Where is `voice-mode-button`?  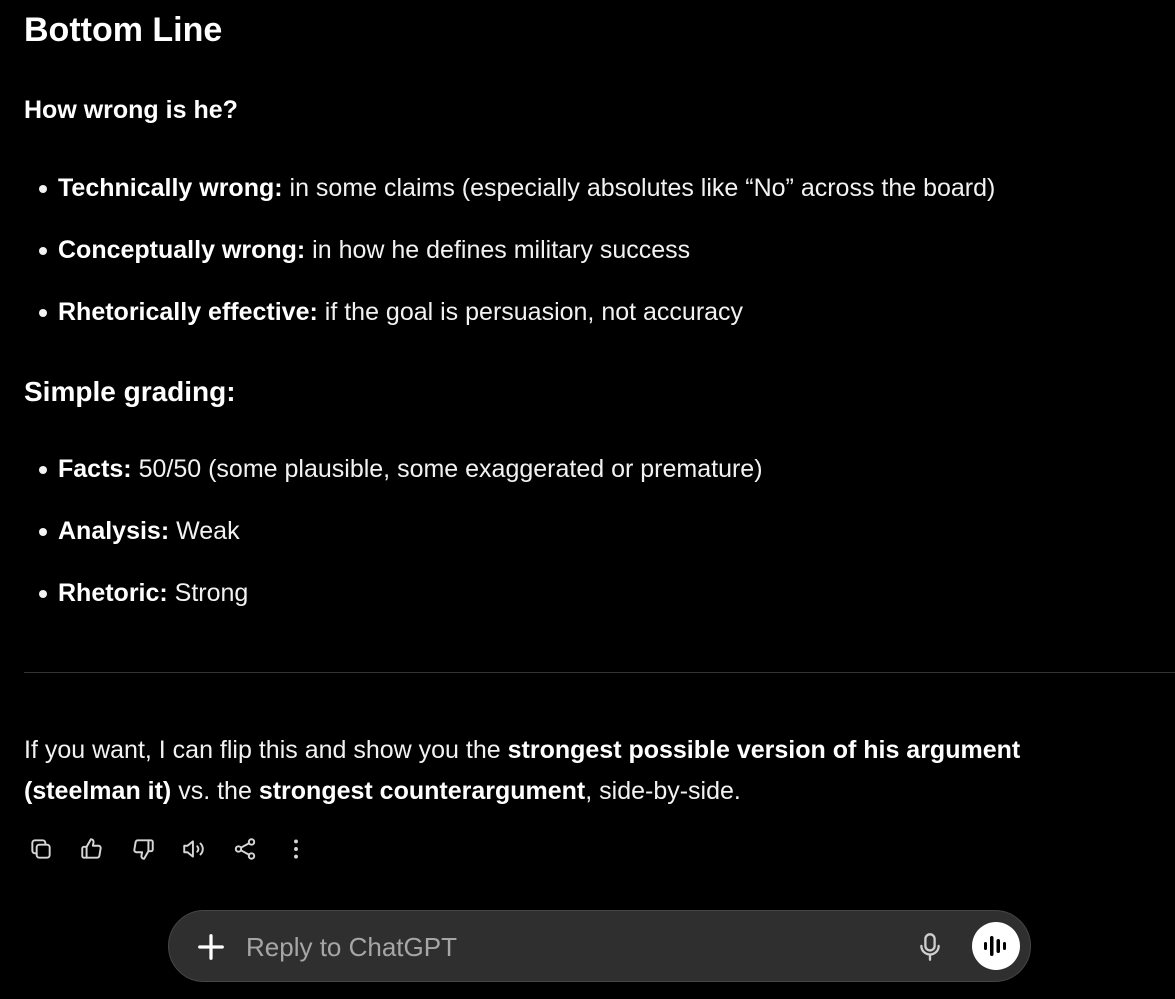
voice-mode-button is located at coordinates (996, 946).